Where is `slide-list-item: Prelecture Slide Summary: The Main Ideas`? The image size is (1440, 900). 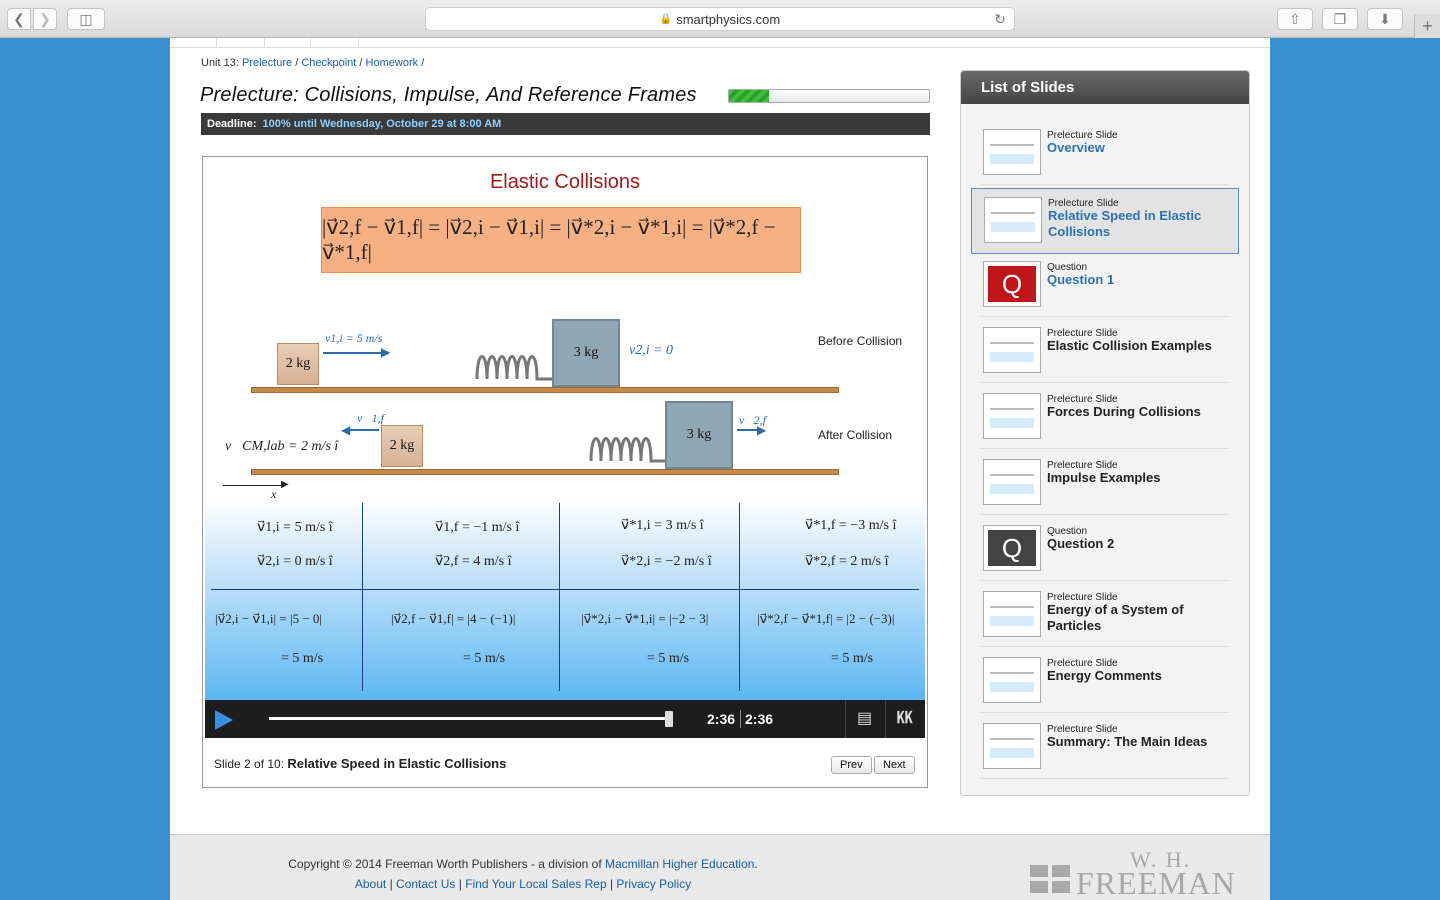 slide-list-item: Prelecture Slide Summary: The Main Ideas is located at coordinates (1105, 746).